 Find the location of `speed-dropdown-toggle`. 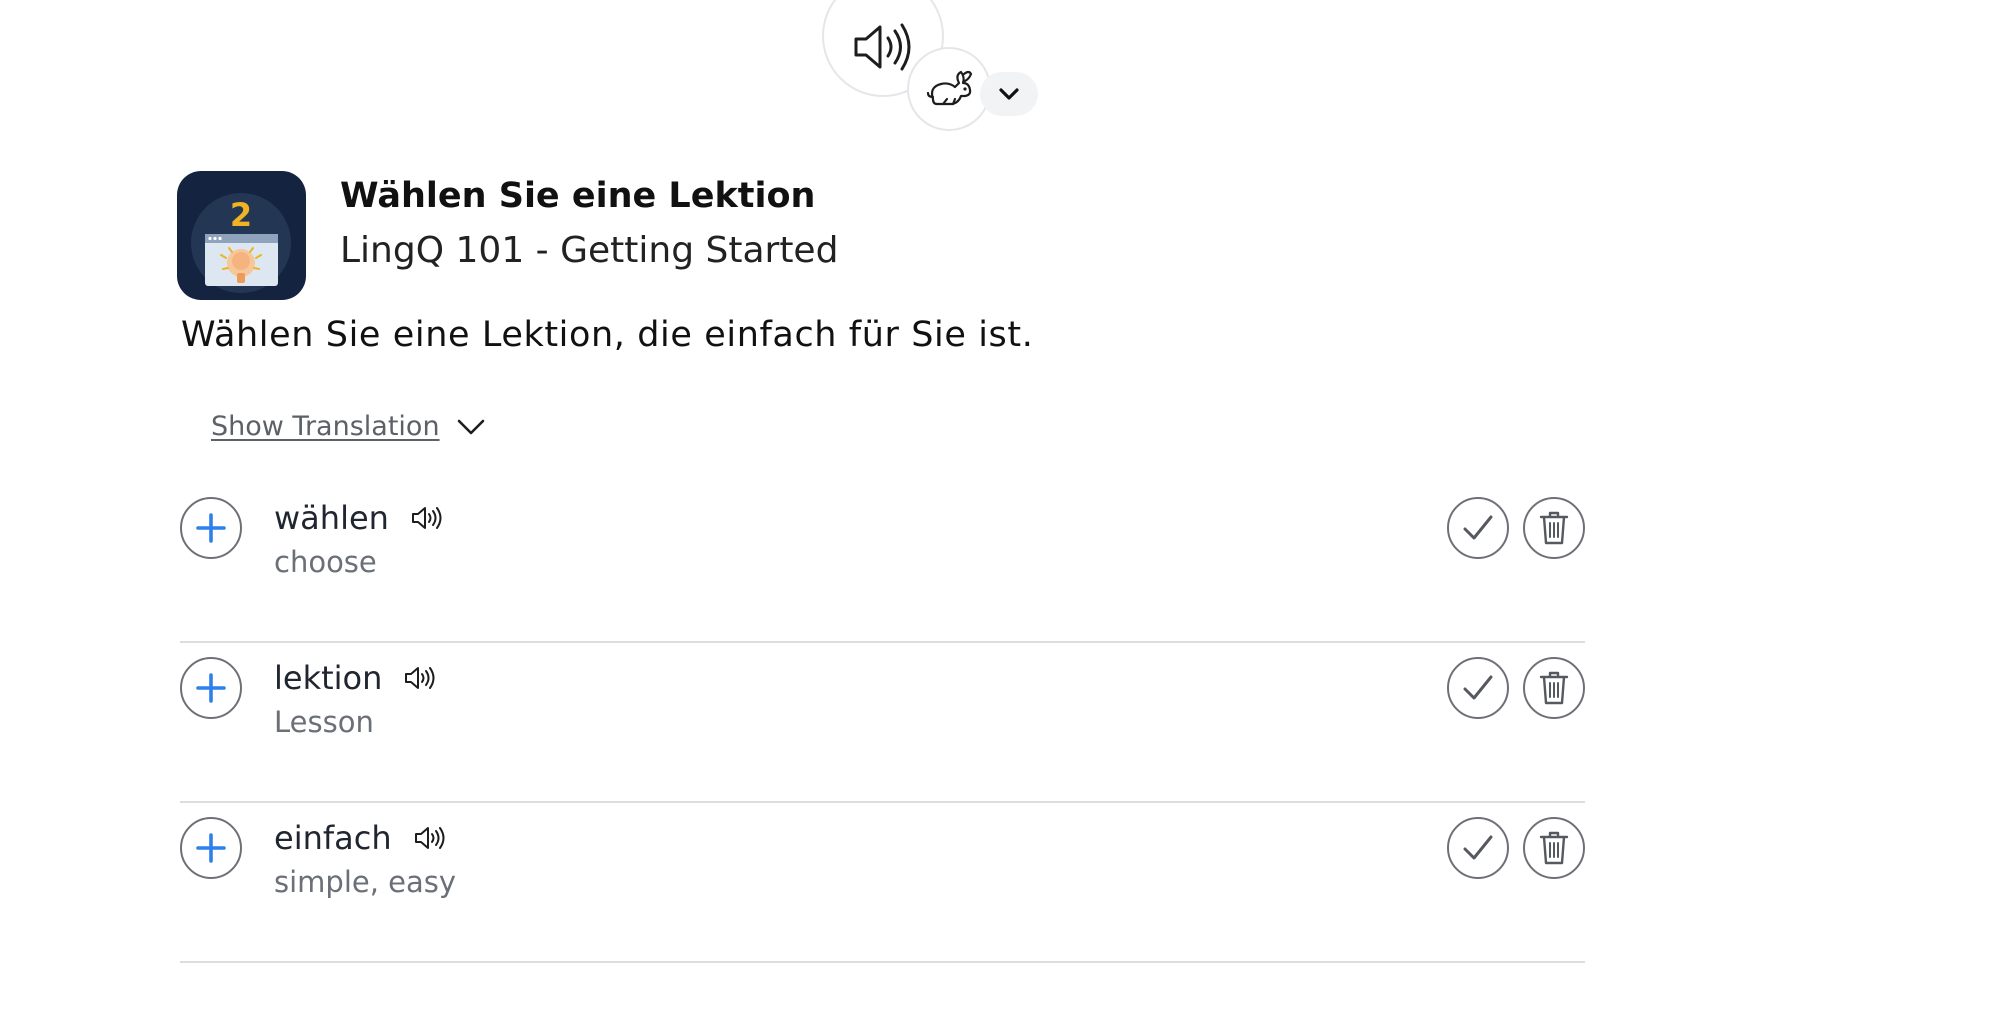

speed-dropdown-toggle is located at coordinates (1009, 94).